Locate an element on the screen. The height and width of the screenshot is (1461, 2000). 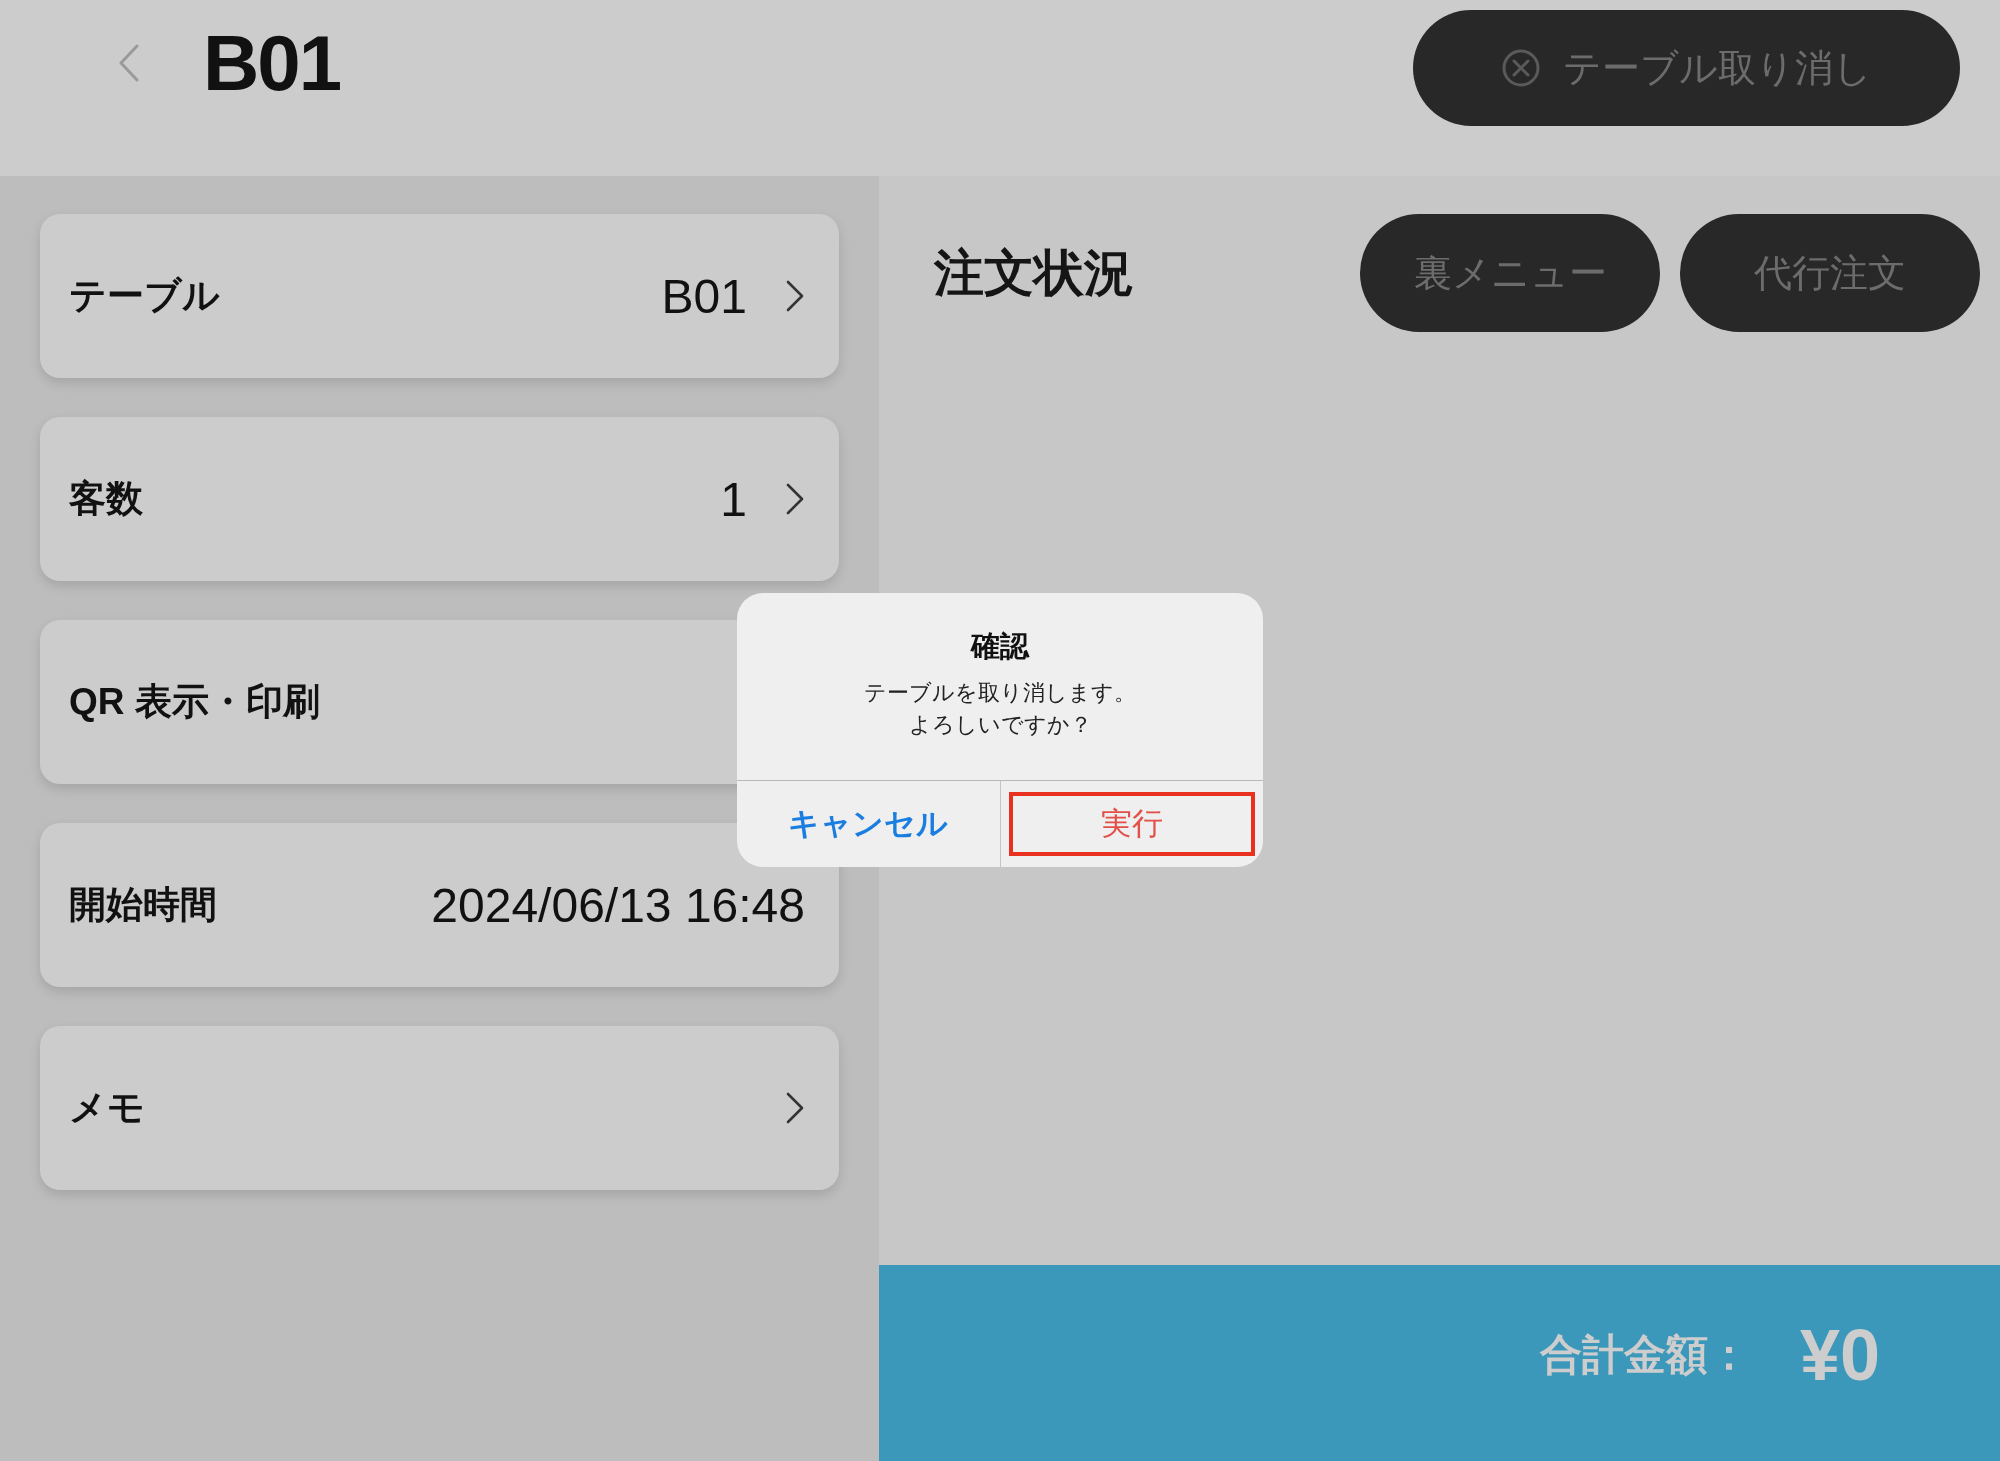
row-value: 1 is located at coordinates (733, 499).